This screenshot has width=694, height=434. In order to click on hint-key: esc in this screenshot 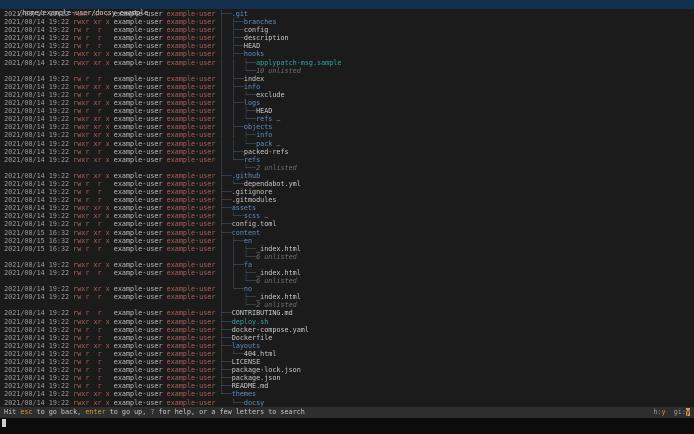, I will do `click(26, 412)`.